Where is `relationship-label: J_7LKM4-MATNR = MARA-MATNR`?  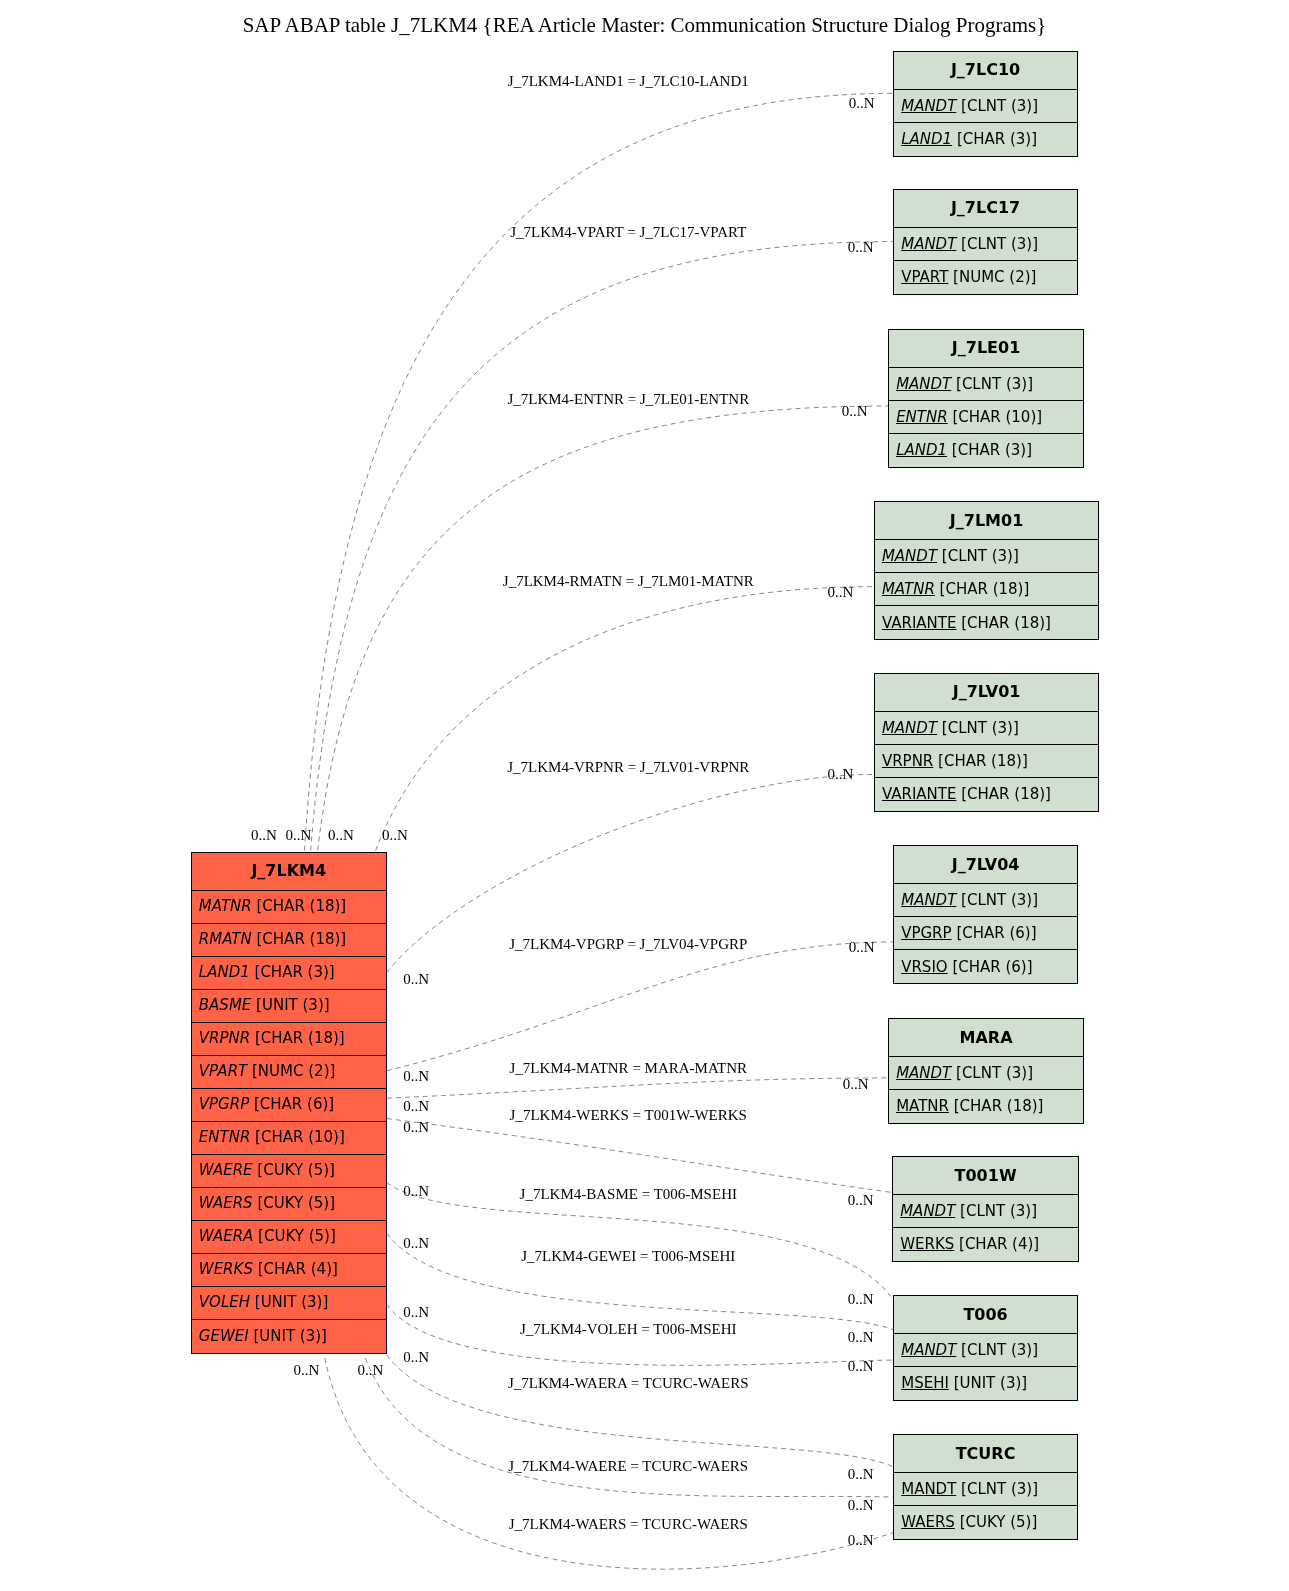 relationship-label: J_7LKM4-MATNR = MARA-MATNR is located at coordinates (628, 1068).